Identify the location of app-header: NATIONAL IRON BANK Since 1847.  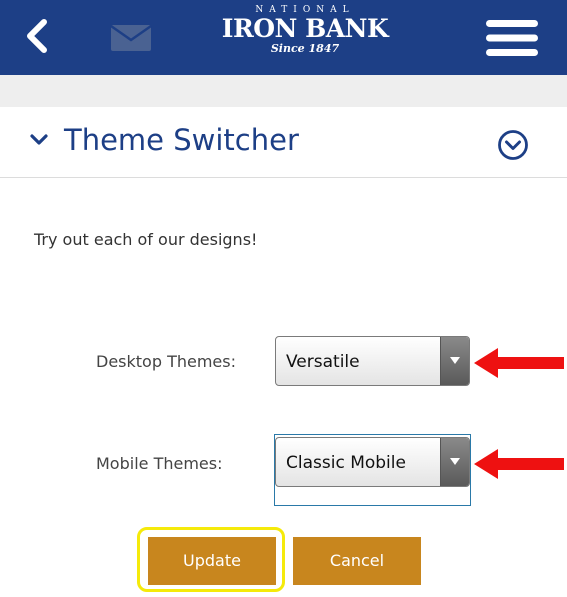
(283, 37).